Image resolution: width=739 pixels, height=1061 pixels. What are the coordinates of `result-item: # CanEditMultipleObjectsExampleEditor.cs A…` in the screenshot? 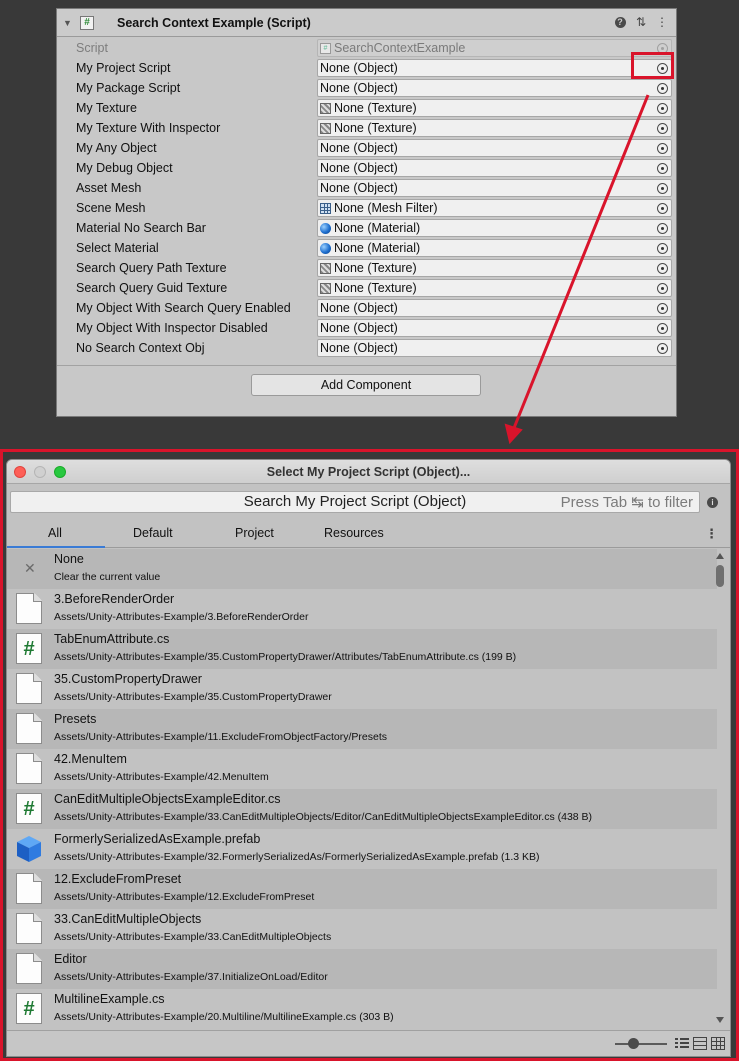 It's located at (362, 809).